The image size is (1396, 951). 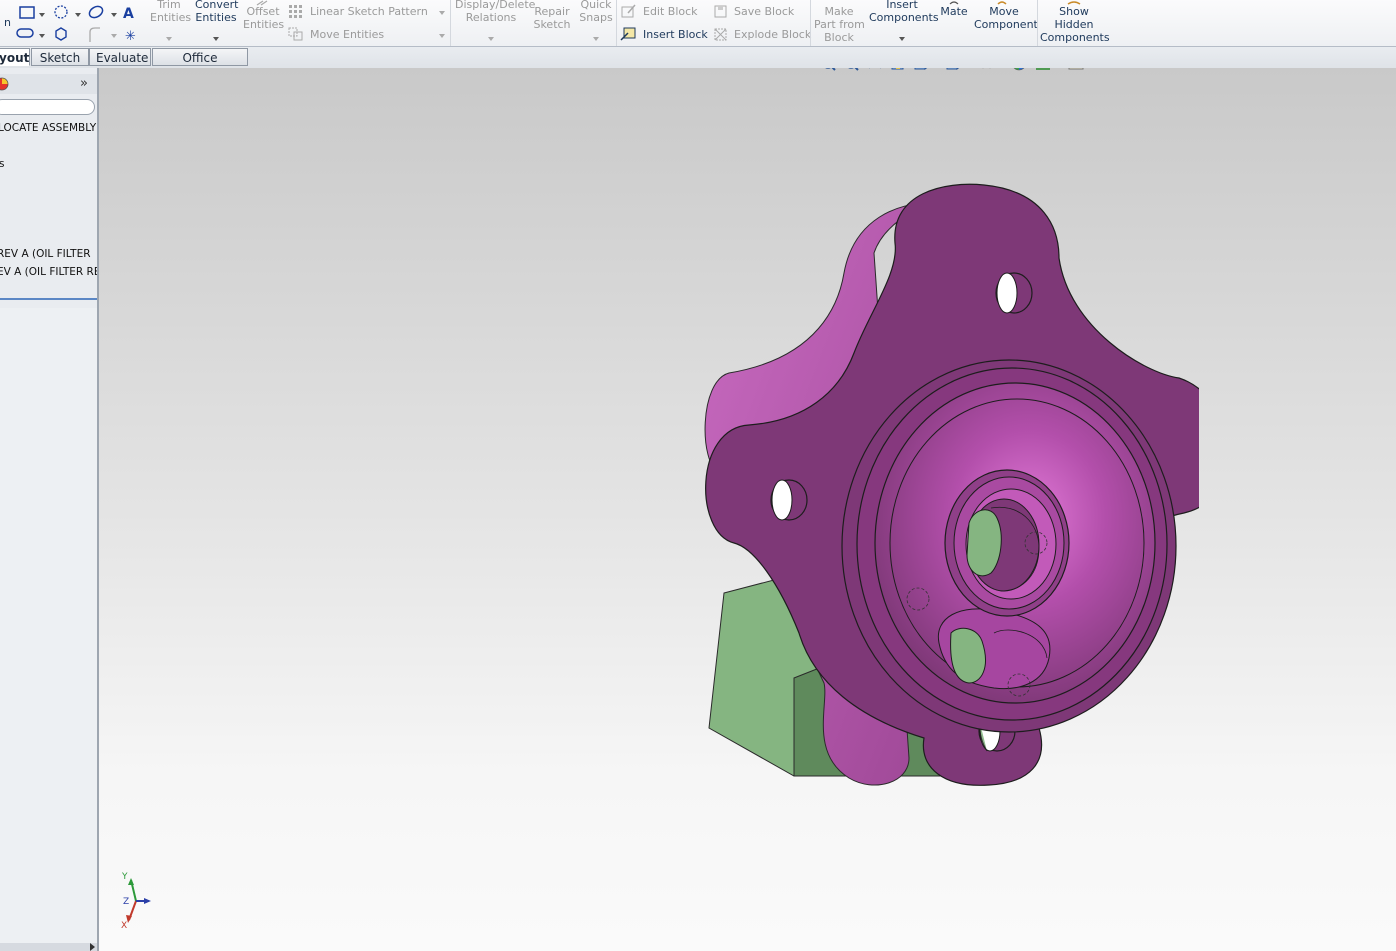 What do you see at coordinates (169, 39) in the screenshot?
I see `trim-dropdown-arrow` at bounding box center [169, 39].